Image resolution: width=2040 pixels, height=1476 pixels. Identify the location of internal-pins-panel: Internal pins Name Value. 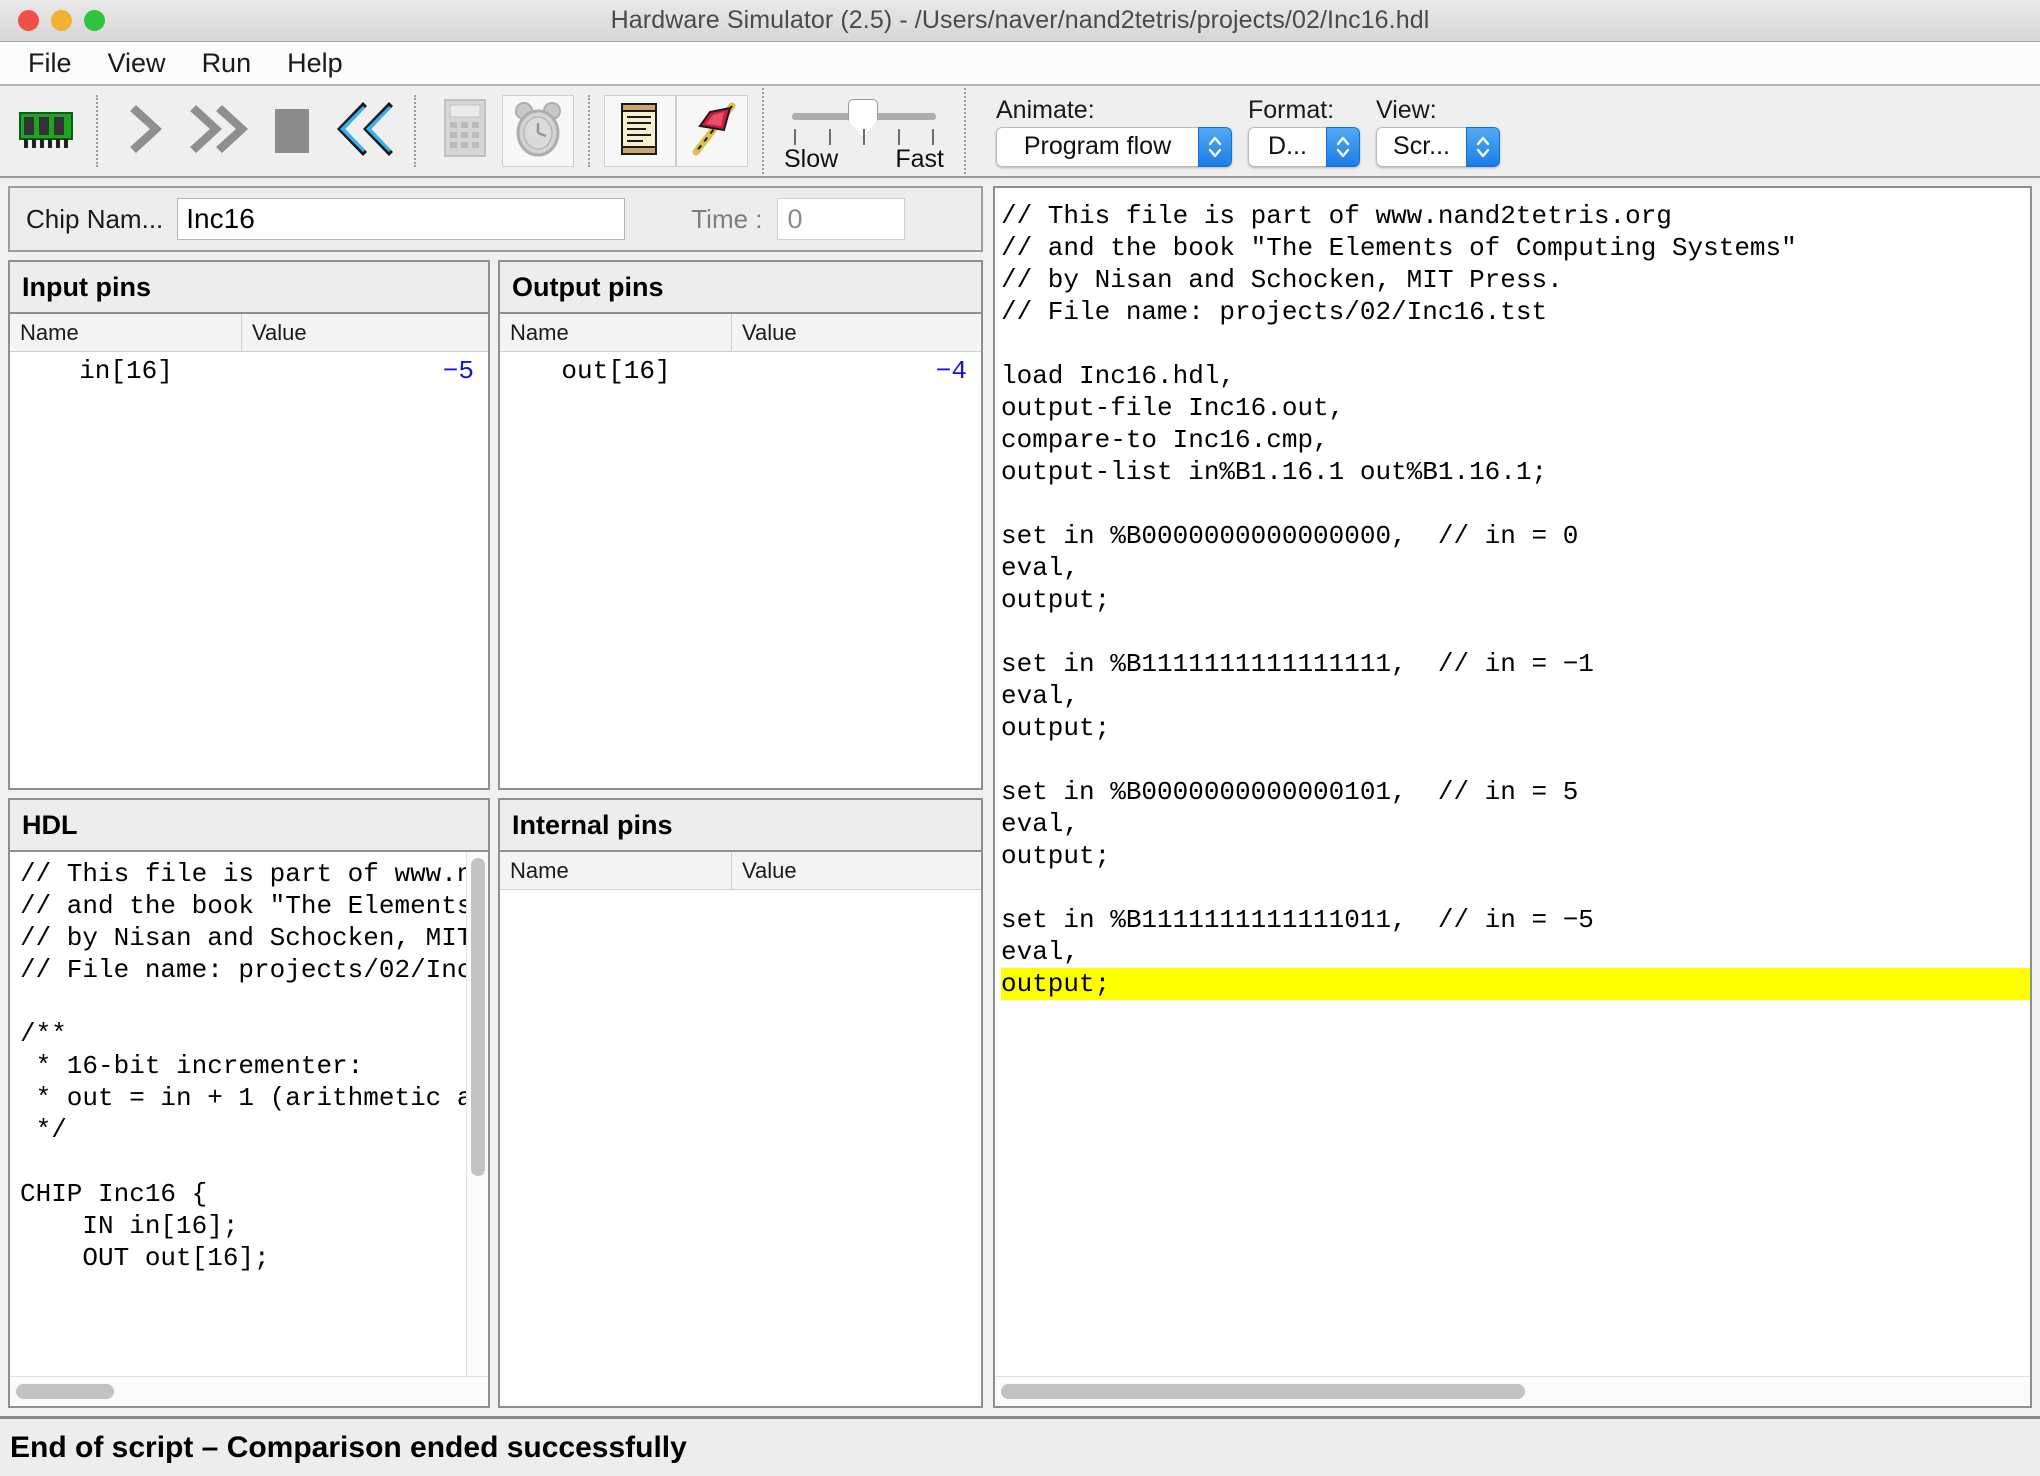
(740, 1103).